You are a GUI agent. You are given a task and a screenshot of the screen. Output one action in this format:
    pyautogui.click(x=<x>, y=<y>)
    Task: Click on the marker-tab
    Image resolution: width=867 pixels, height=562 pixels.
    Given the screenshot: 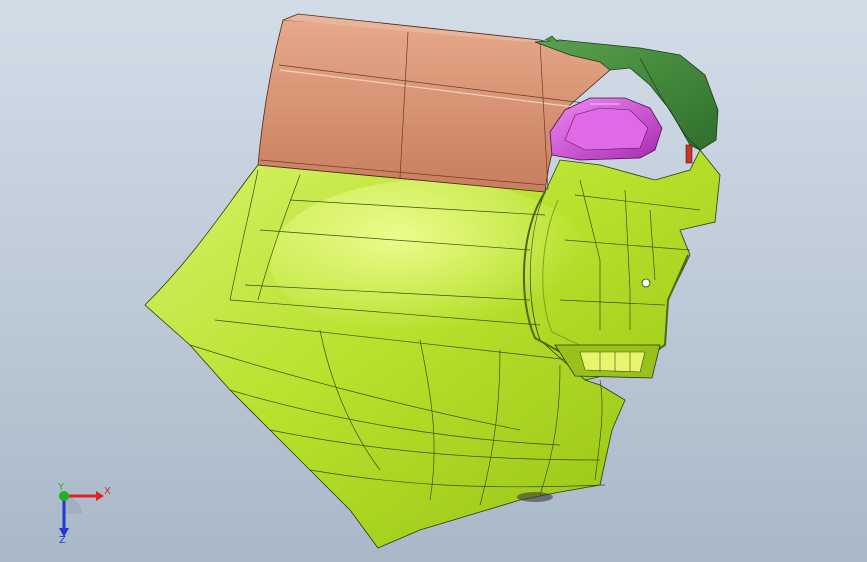 What is the action you would take?
    pyautogui.click(x=689, y=154)
    